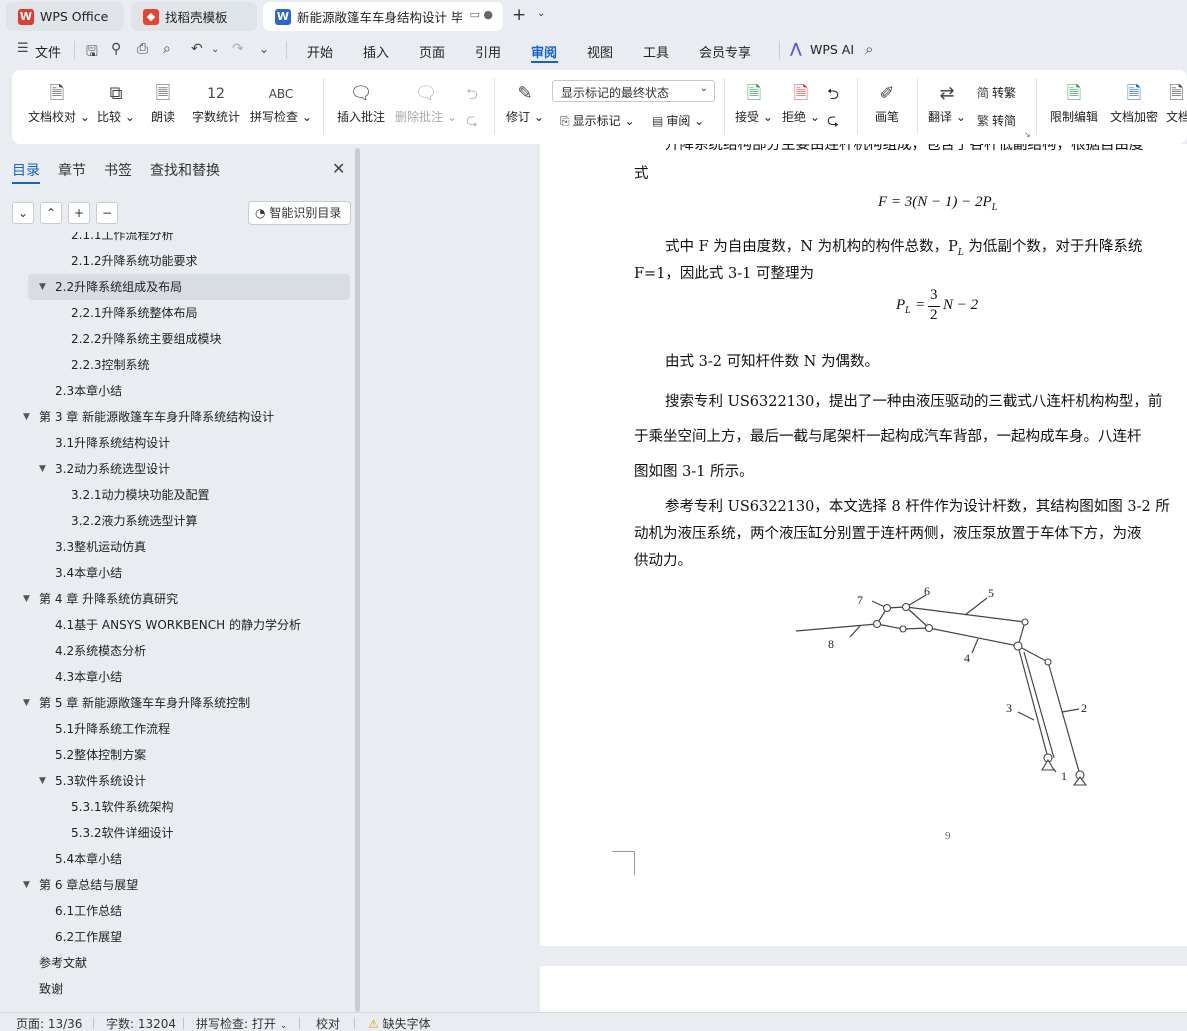 The height and width of the screenshot is (1031, 1187). I want to click on toc-item: ▼ 第 6 章总结与展望, so click(175, 885).